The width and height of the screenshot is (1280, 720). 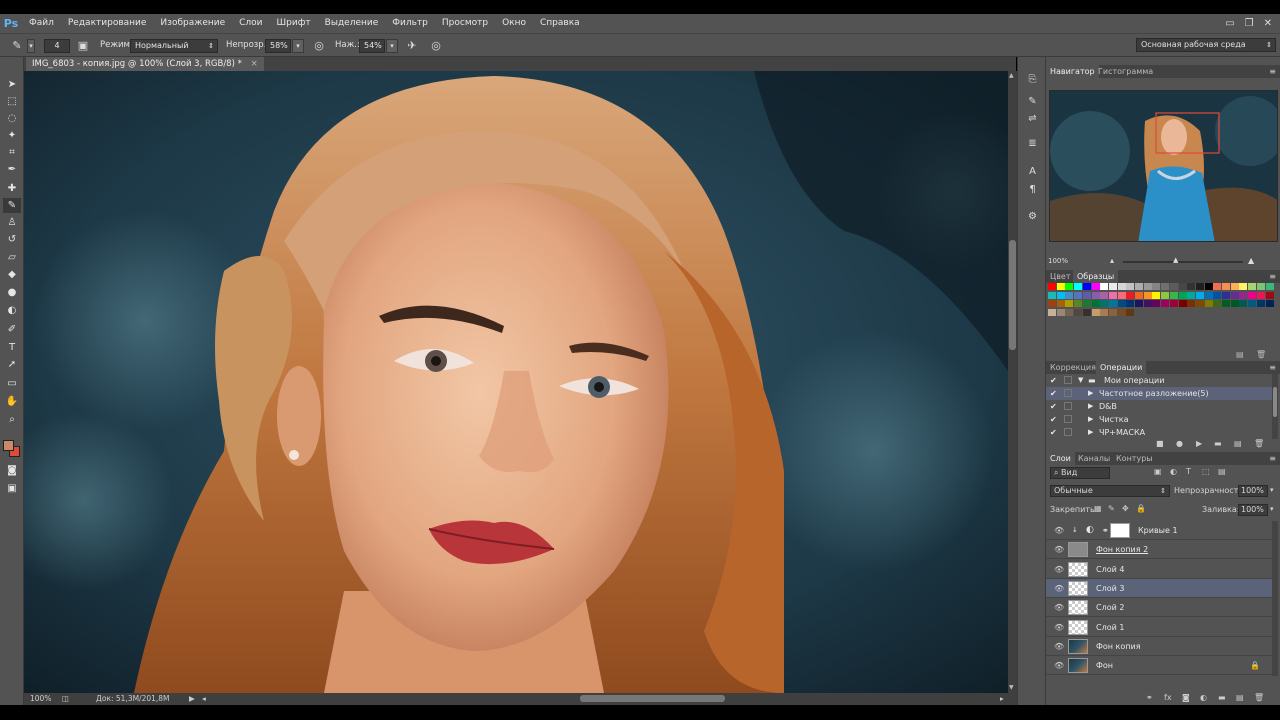 What do you see at coordinates (1032, 217) in the screenshot?
I see `clone-source-icon: ⚙` at bounding box center [1032, 217].